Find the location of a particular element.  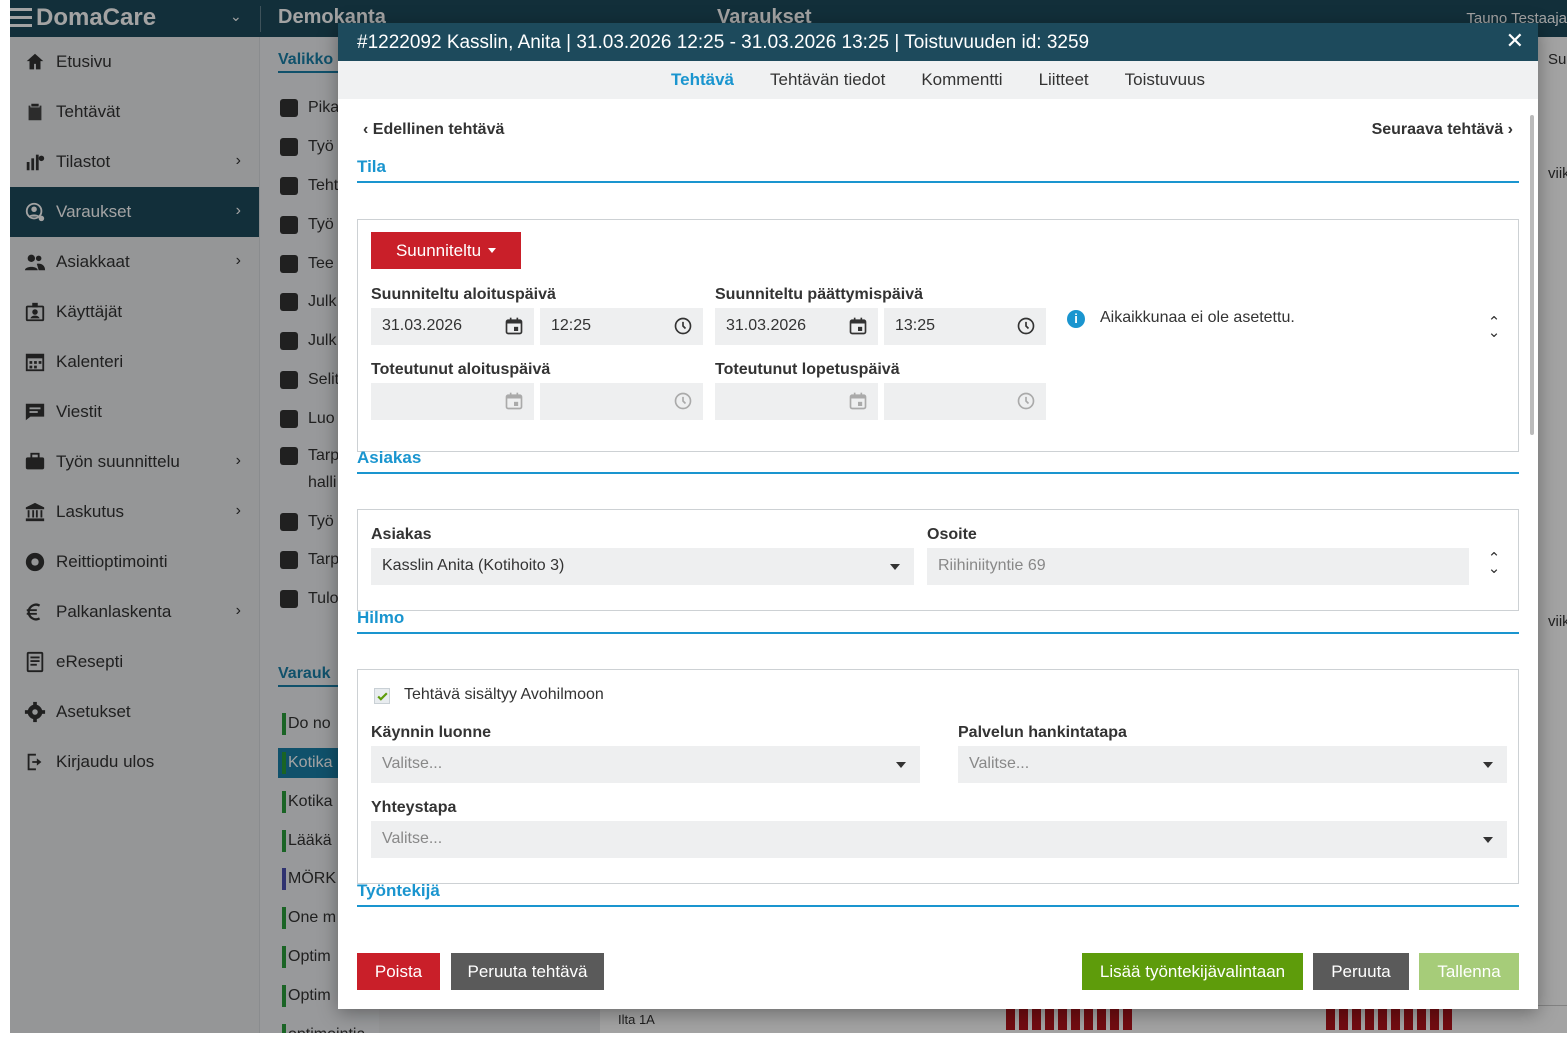

tab-attachments: Liitteet is located at coordinates (1064, 80).